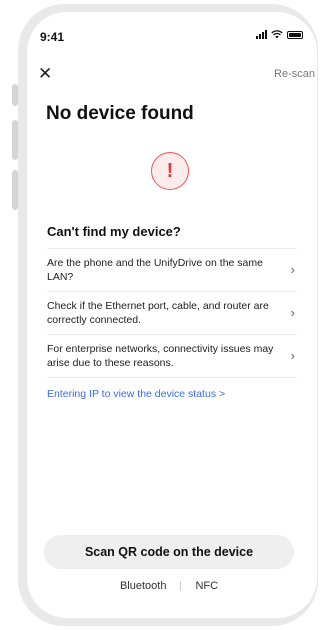  Describe the element at coordinates (170, 171) in the screenshot. I see `alert-icon: !` at that location.